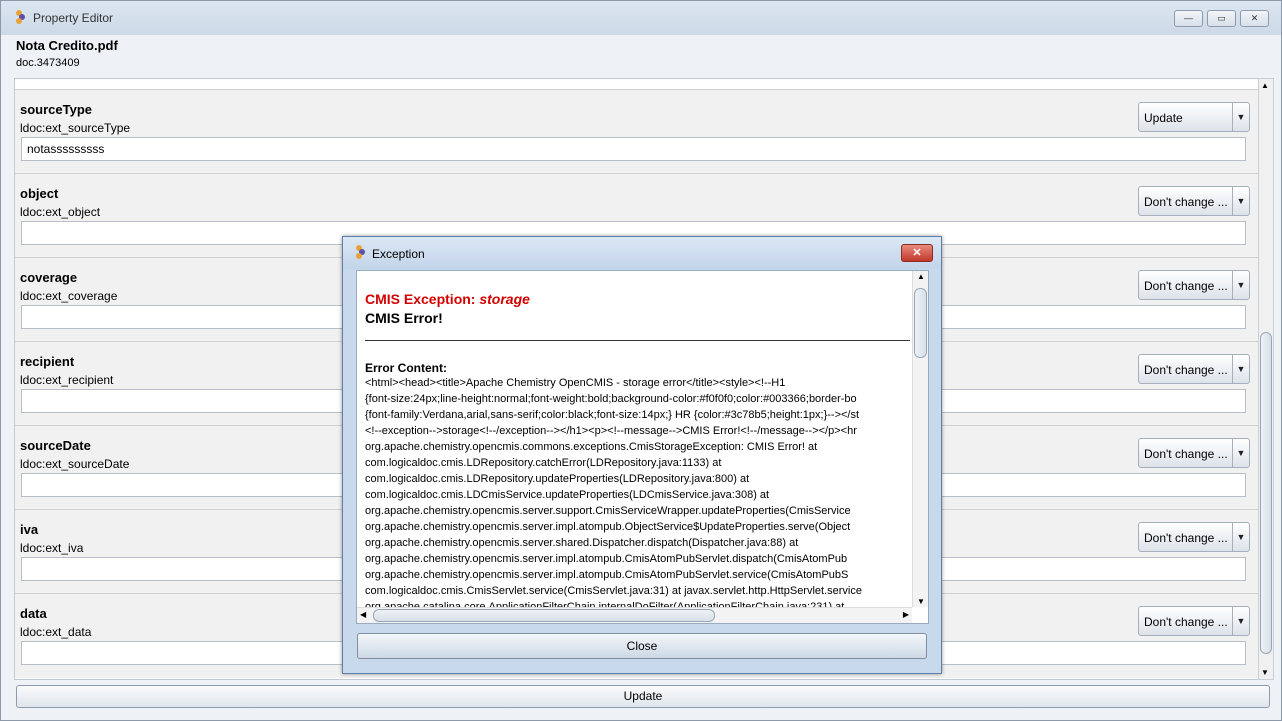 The width and height of the screenshot is (1282, 721). What do you see at coordinates (56, 632) in the screenshot?
I see `property-key: ldoc:ext_data` at bounding box center [56, 632].